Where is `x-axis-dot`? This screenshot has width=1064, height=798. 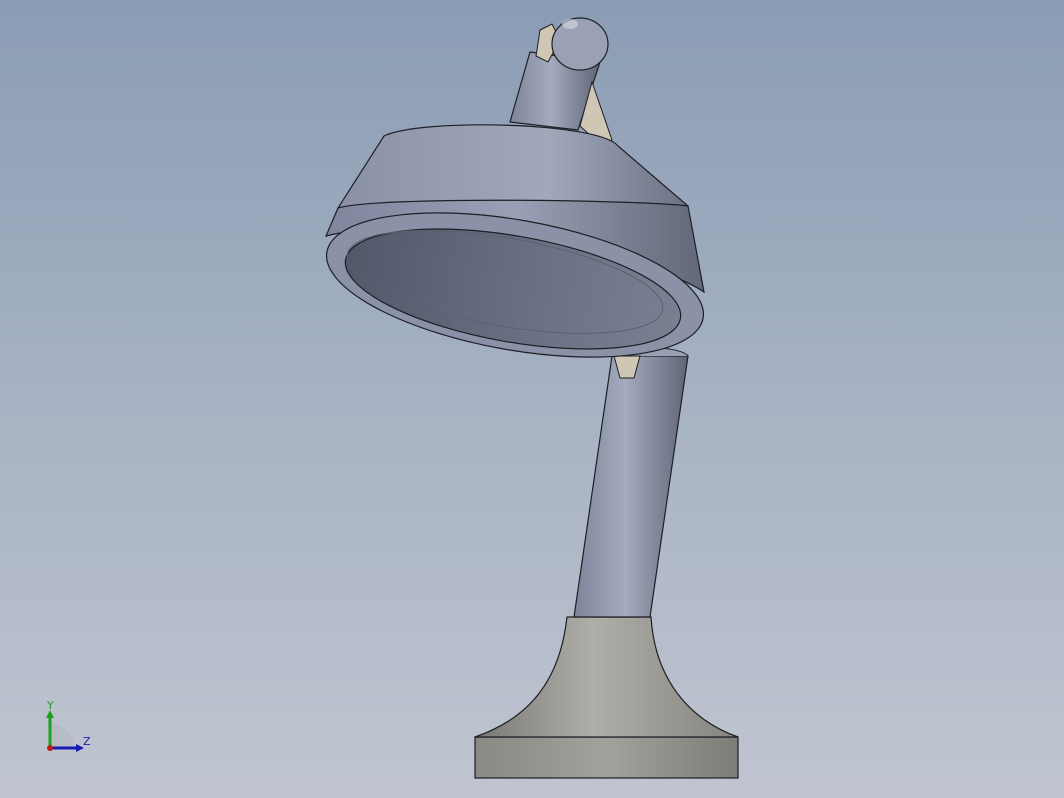 x-axis-dot is located at coordinates (50, 748).